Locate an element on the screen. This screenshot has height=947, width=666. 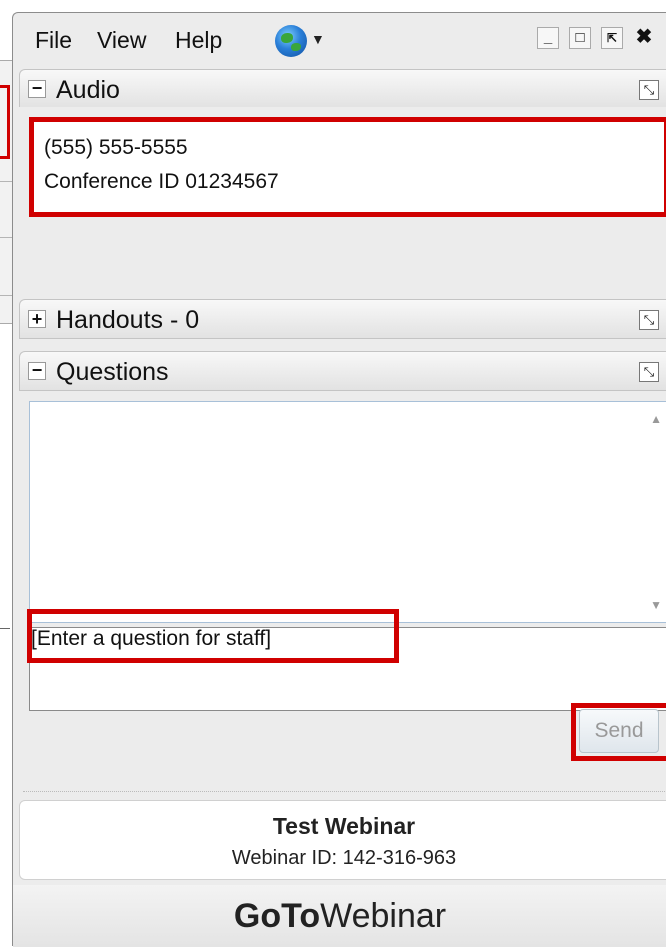
globe-icon is located at coordinates (291, 41).